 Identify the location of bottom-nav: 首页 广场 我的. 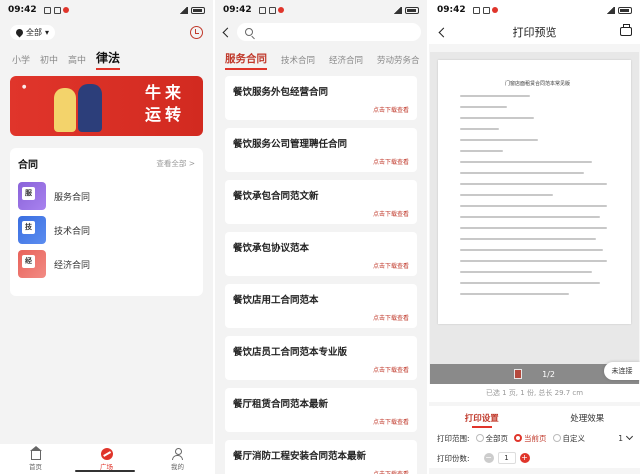
(106, 459).